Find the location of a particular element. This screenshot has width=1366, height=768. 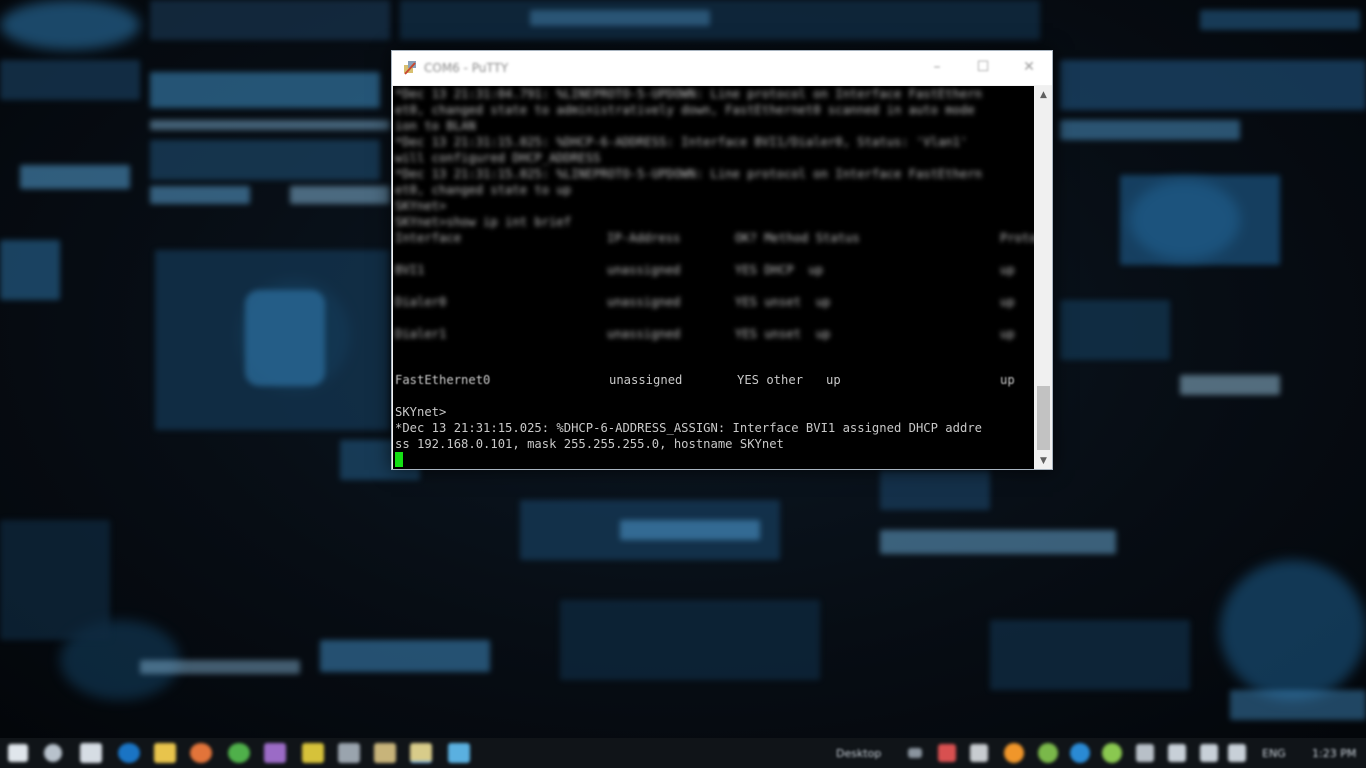

table-header-interface: Interface is located at coordinates (428, 238).